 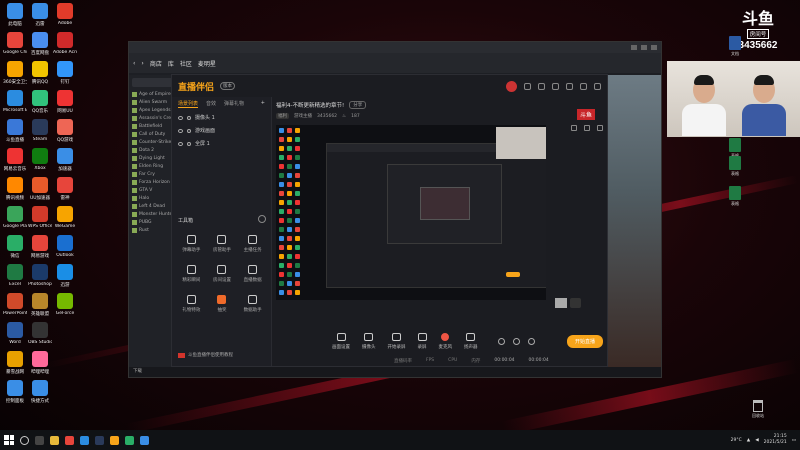 I want to click on tab-scenes: 场景列表, so click(x=188, y=104).